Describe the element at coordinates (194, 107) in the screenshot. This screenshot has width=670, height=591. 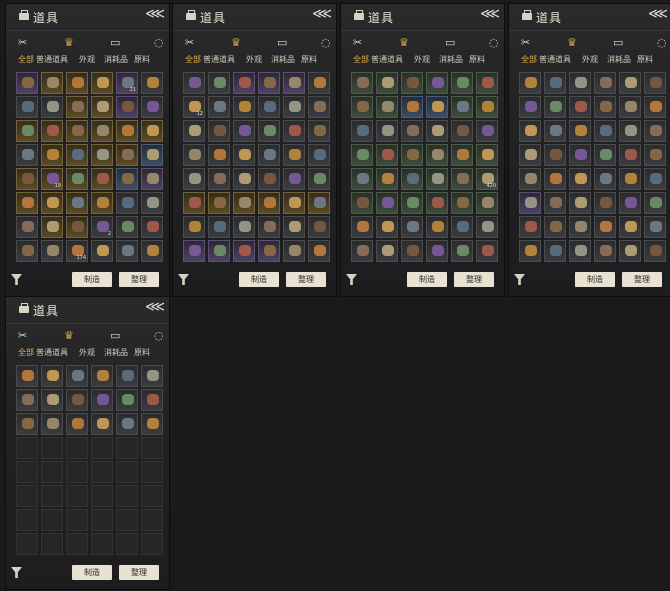
I see `item-slot: 12` at that location.